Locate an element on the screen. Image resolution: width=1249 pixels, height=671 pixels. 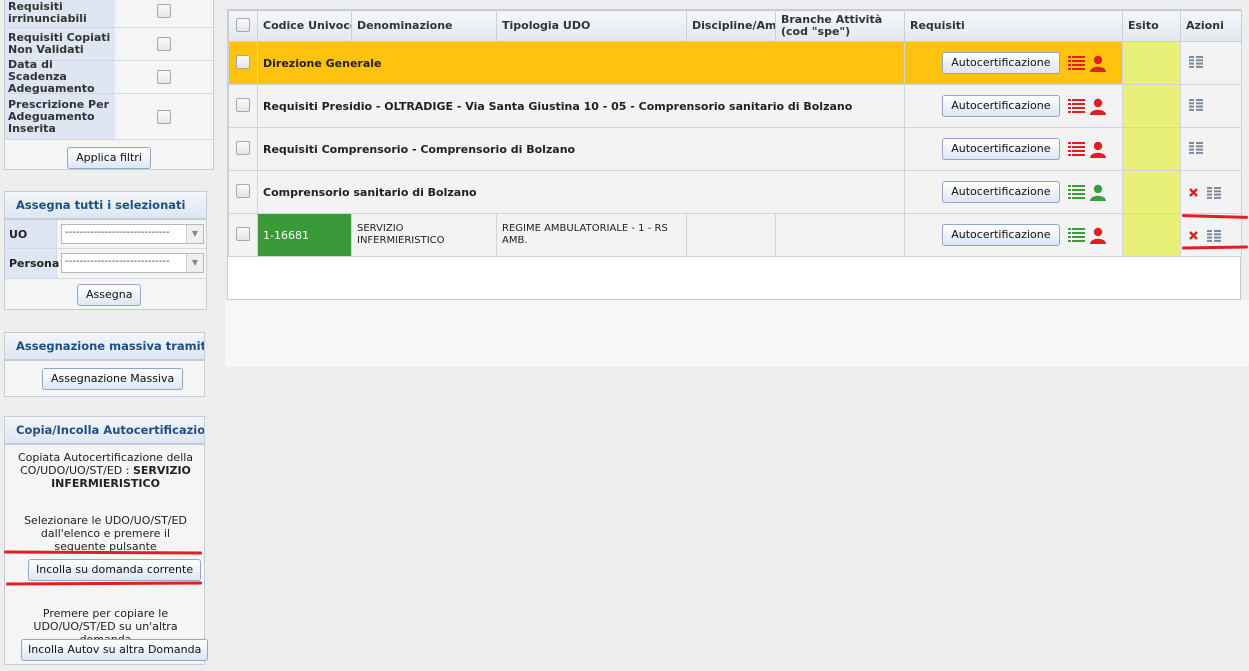
uo-select-value: ----------------------------- is located at coordinates (117, 232).